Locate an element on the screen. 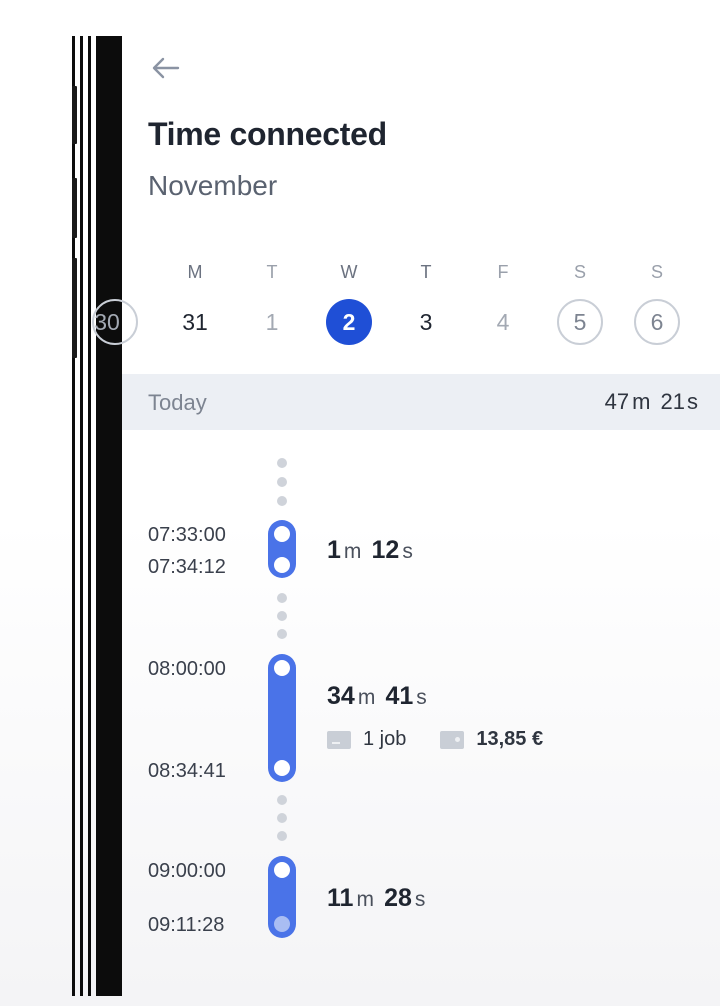 The height and width of the screenshot is (1006, 720). session-2-end: 08:34:41 is located at coordinates (187, 771).